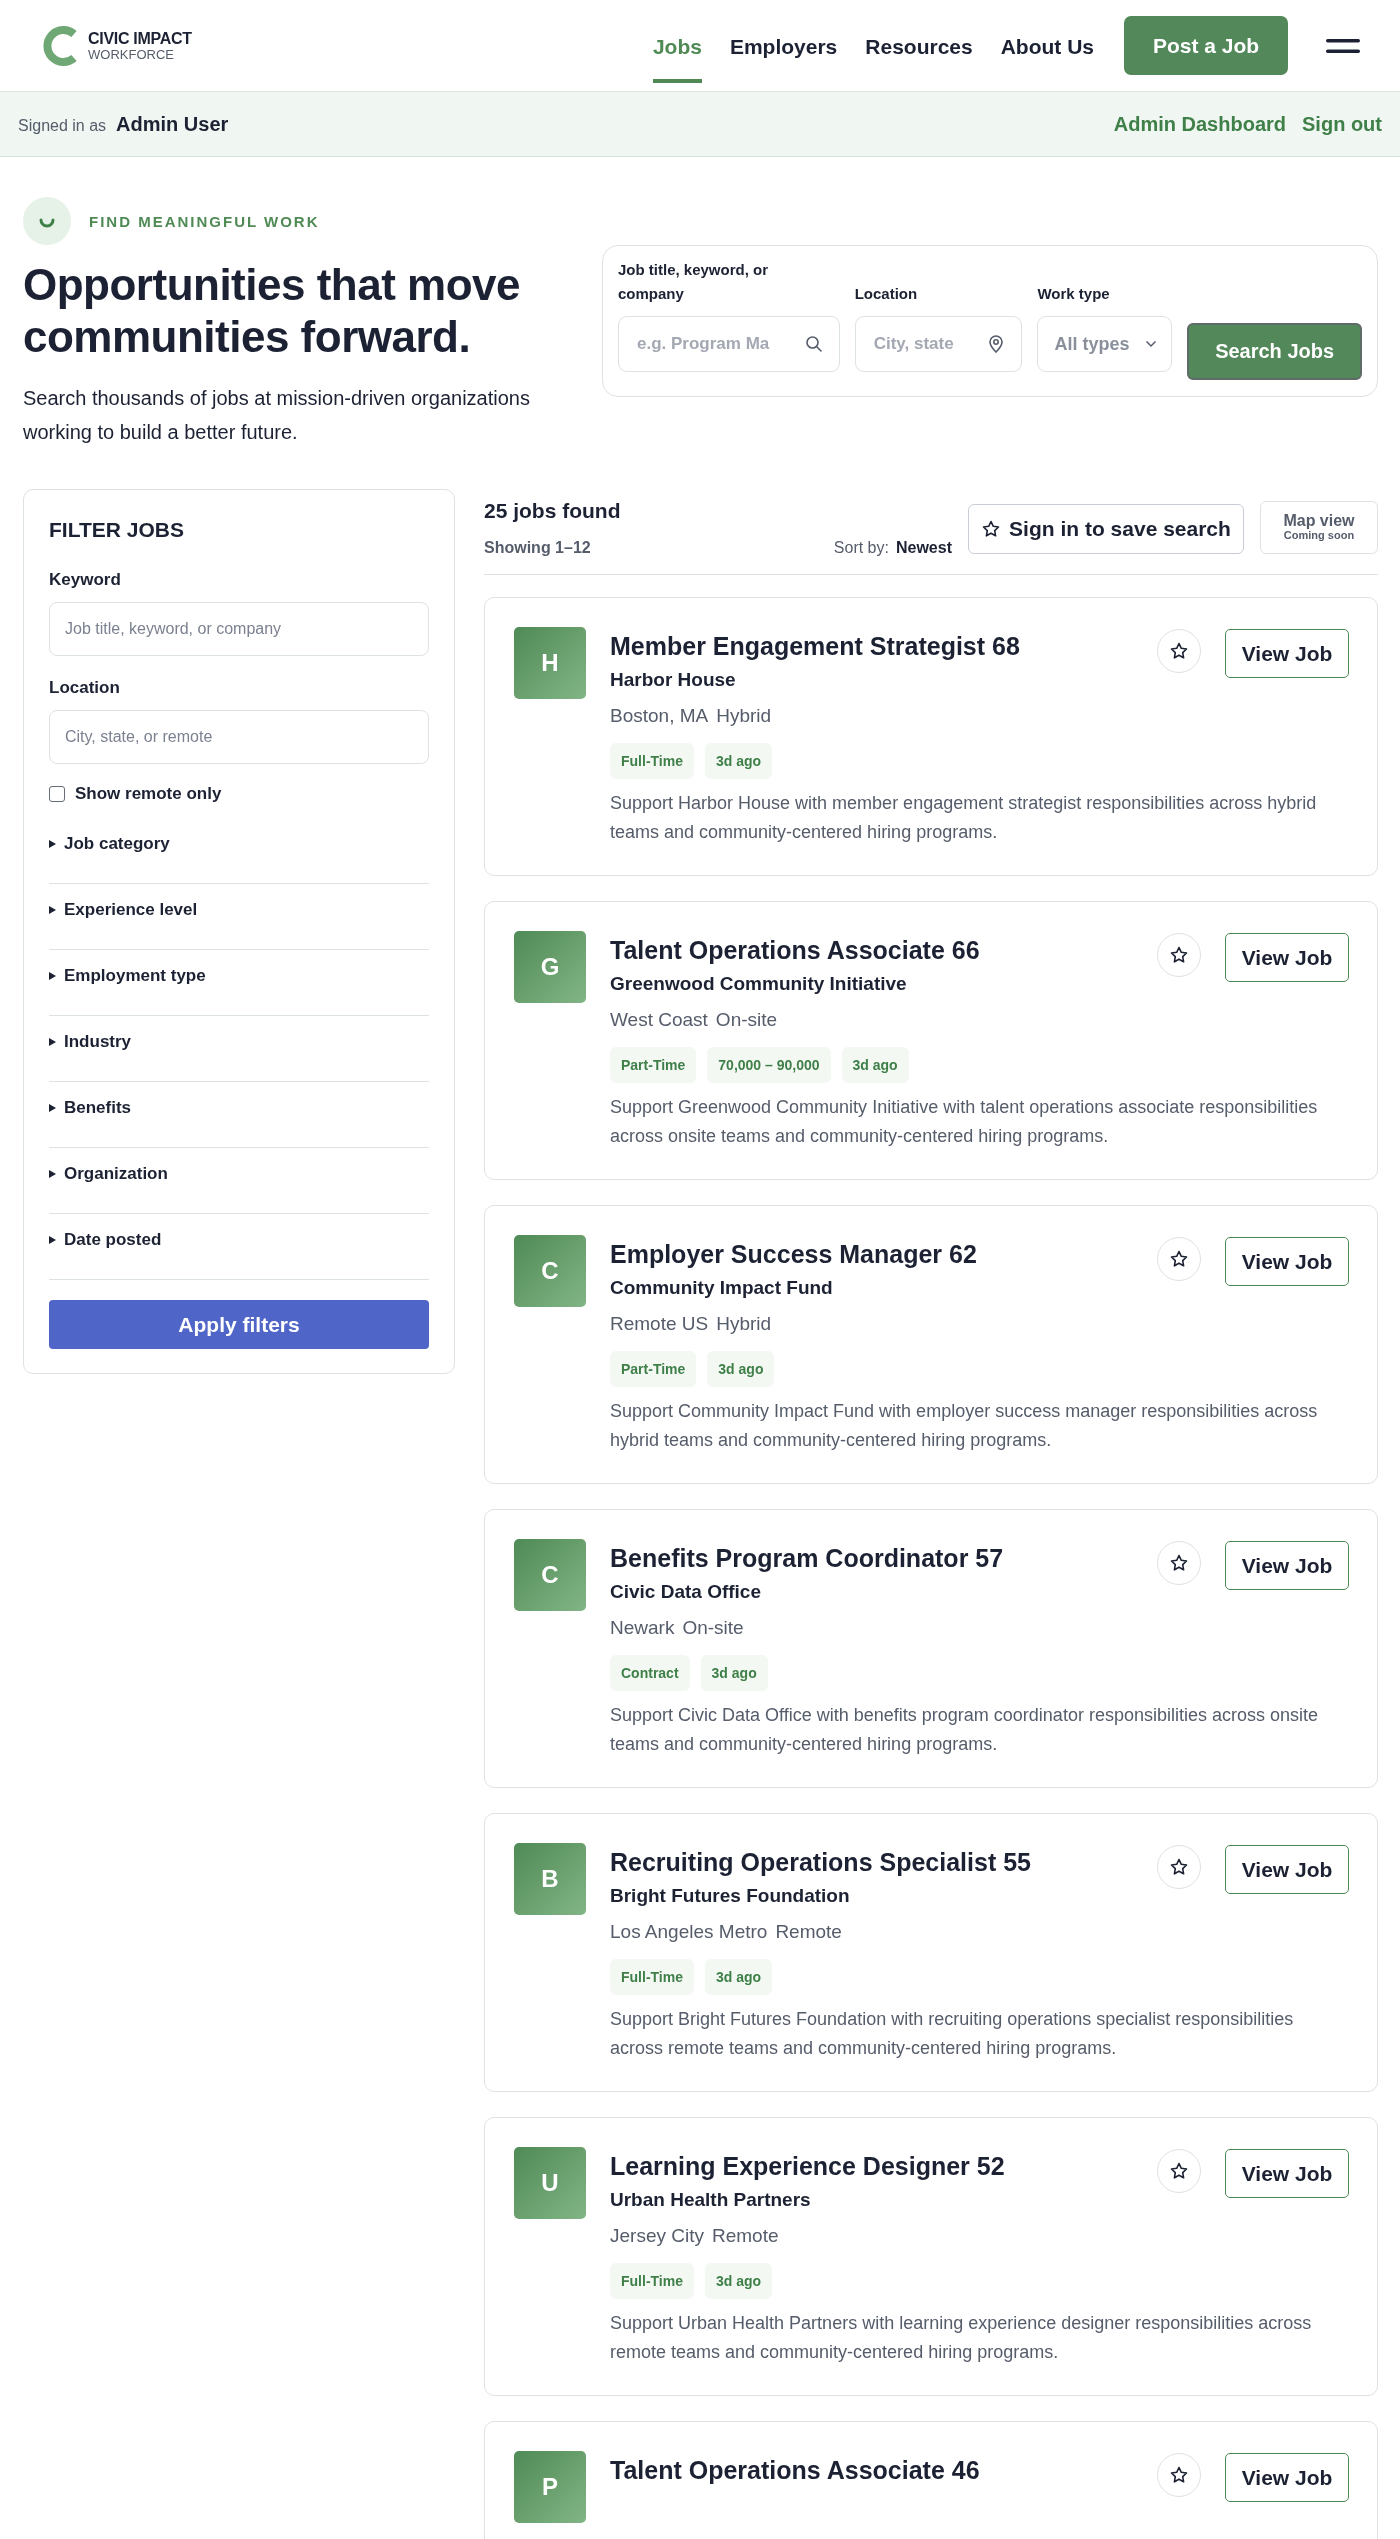  Describe the element at coordinates (172, 124) in the screenshot. I see `user-name: Admin User` at that location.